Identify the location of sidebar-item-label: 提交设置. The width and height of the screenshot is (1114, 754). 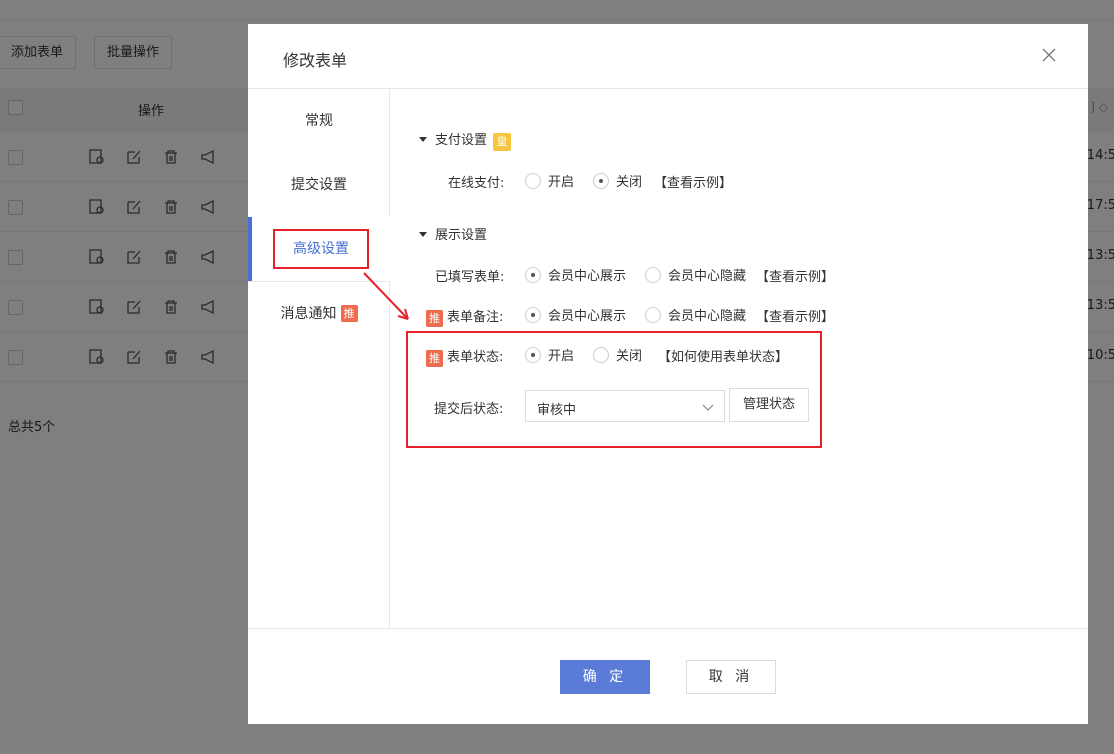
(319, 185).